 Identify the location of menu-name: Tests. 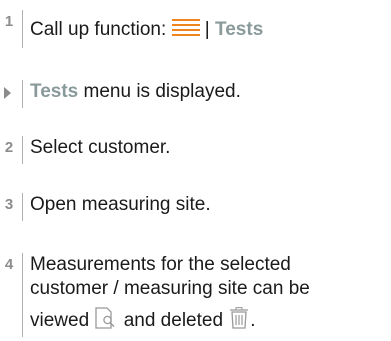
(239, 29).